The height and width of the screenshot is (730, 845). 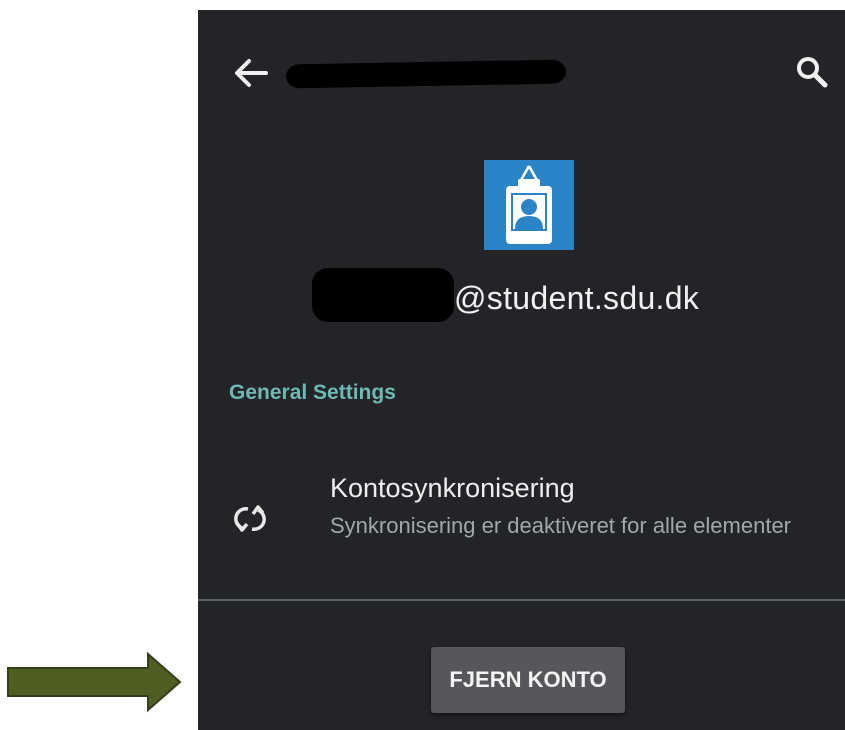 I want to click on divider, so click(x=521, y=600).